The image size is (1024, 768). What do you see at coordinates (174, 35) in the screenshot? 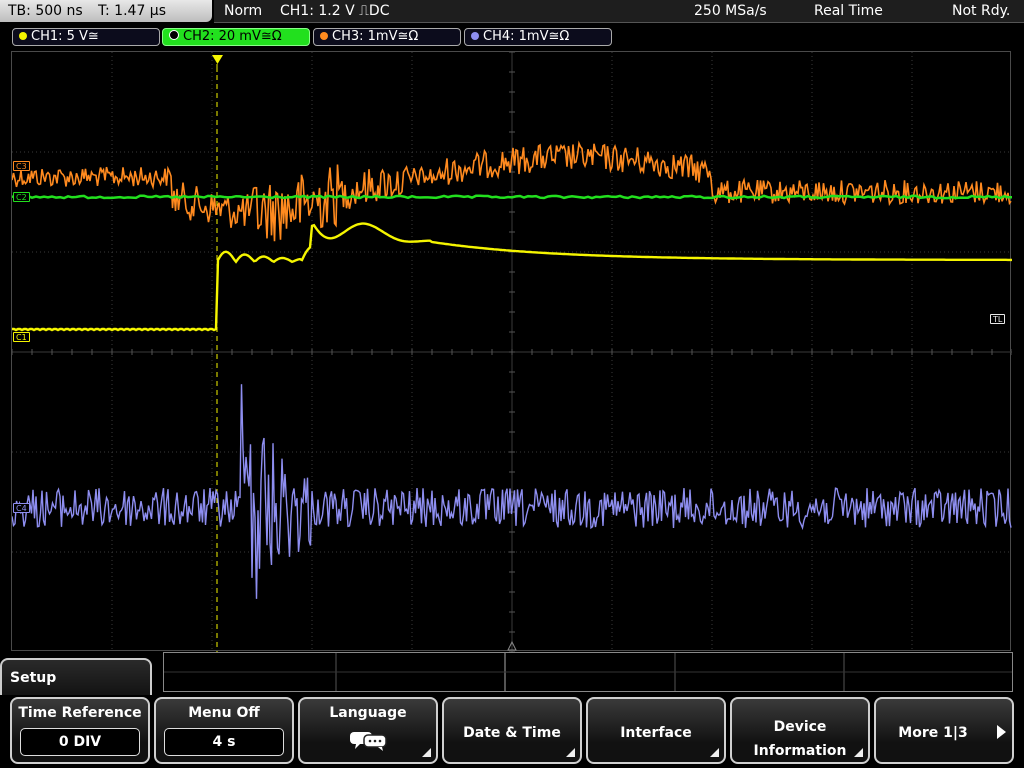
I see `ch2-dot-icon` at bounding box center [174, 35].